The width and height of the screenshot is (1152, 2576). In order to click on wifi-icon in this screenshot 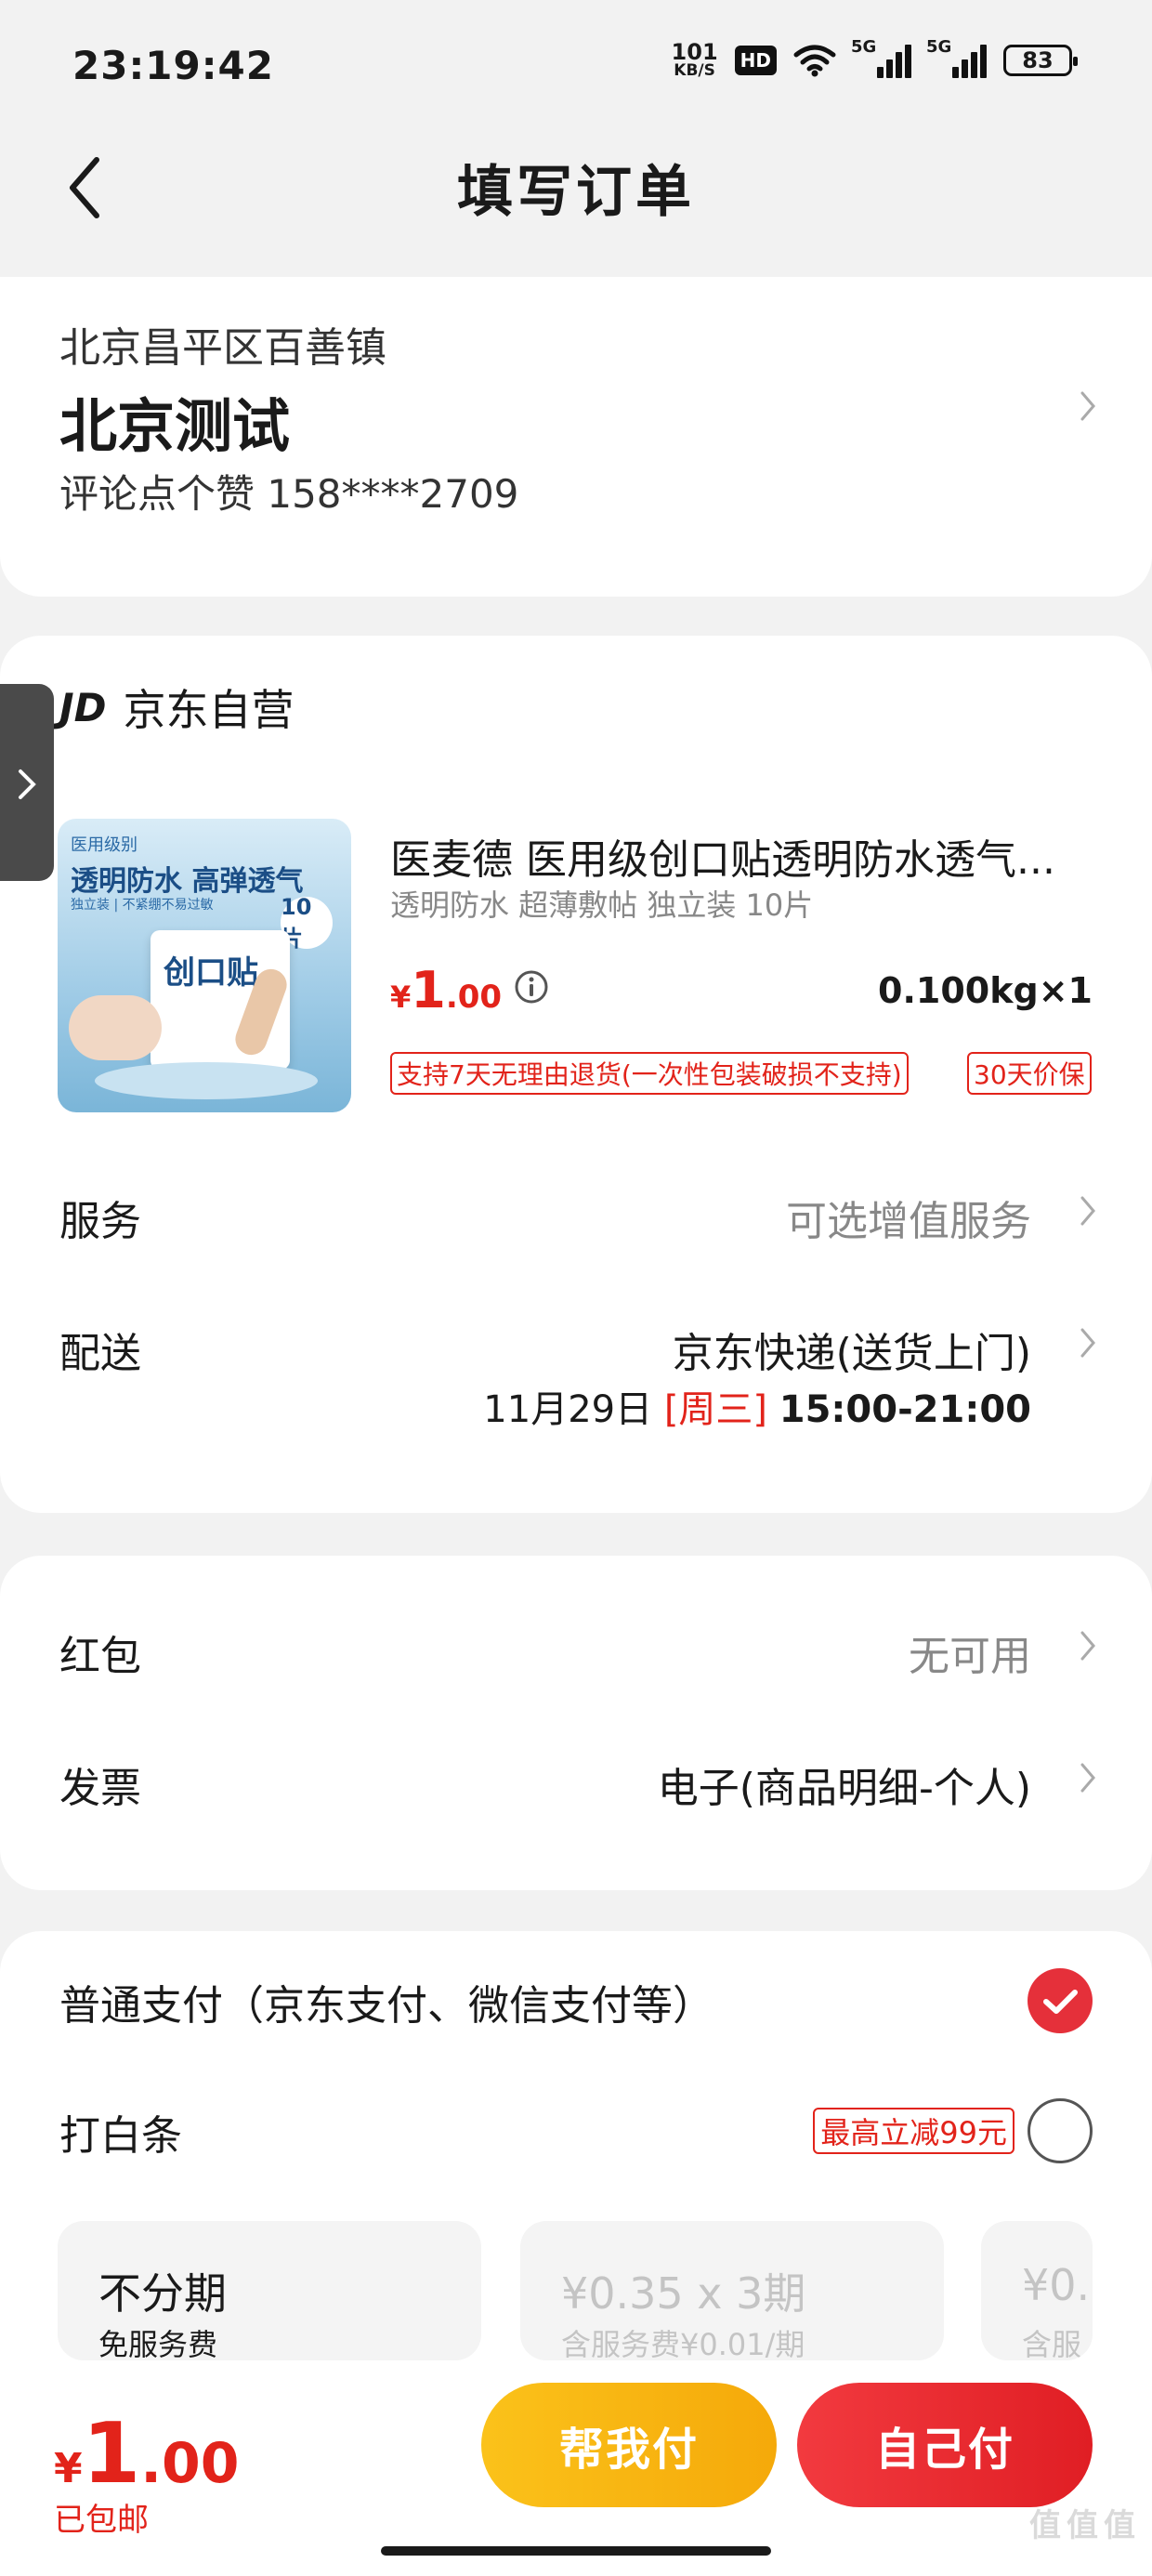, I will do `click(814, 60)`.